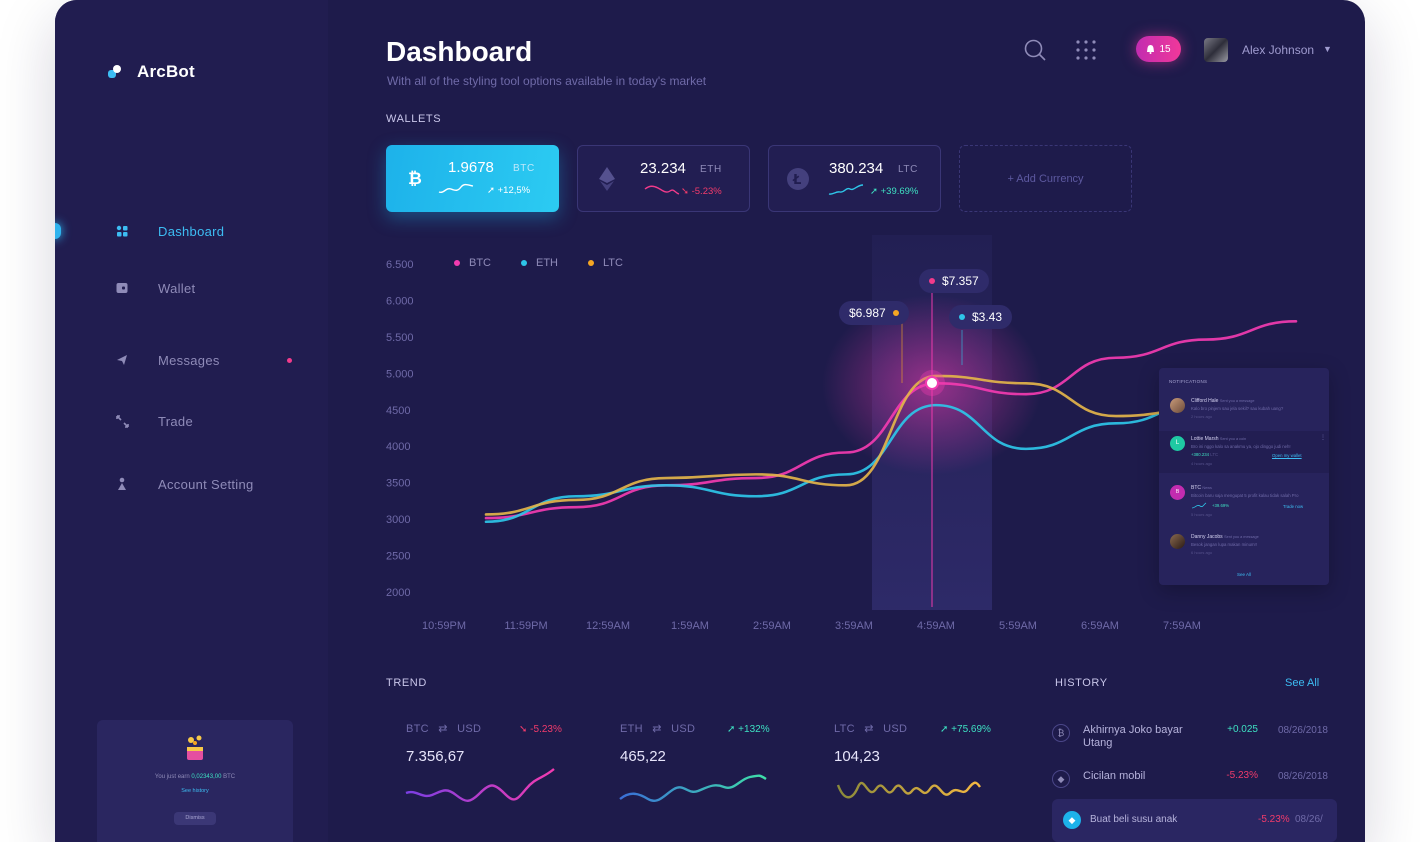  Describe the element at coordinates (1081, 683) in the screenshot. I see `history-heading: HISTORY` at that location.